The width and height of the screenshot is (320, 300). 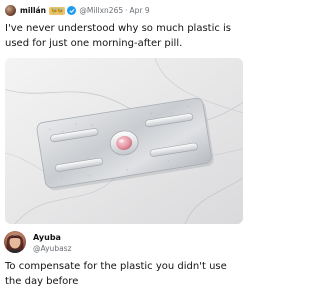 What do you see at coordinates (57, 10) in the screenshot?
I see `name-emoji-badge: 🐝🐝` at bounding box center [57, 10].